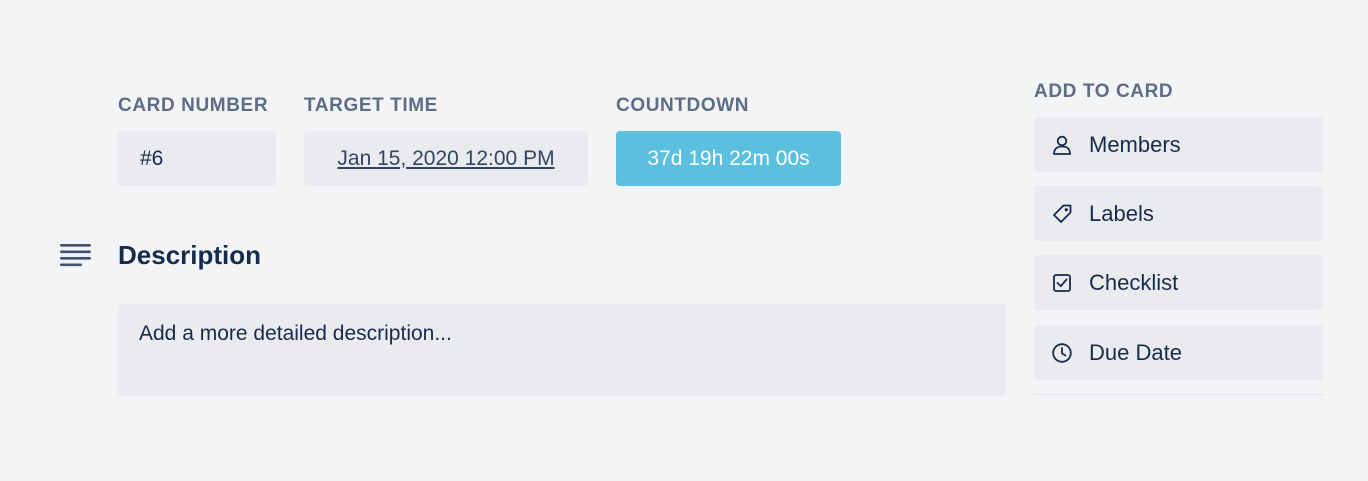 Image resolution: width=1368 pixels, height=481 pixels. I want to click on due-date-label: Due Date, so click(1135, 352).